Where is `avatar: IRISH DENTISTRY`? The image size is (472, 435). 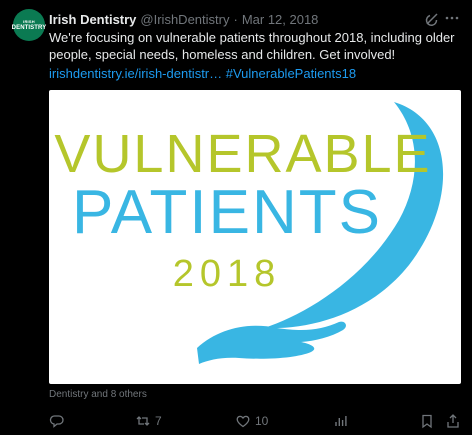 avatar: IRISH DENTISTRY is located at coordinates (29, 25).